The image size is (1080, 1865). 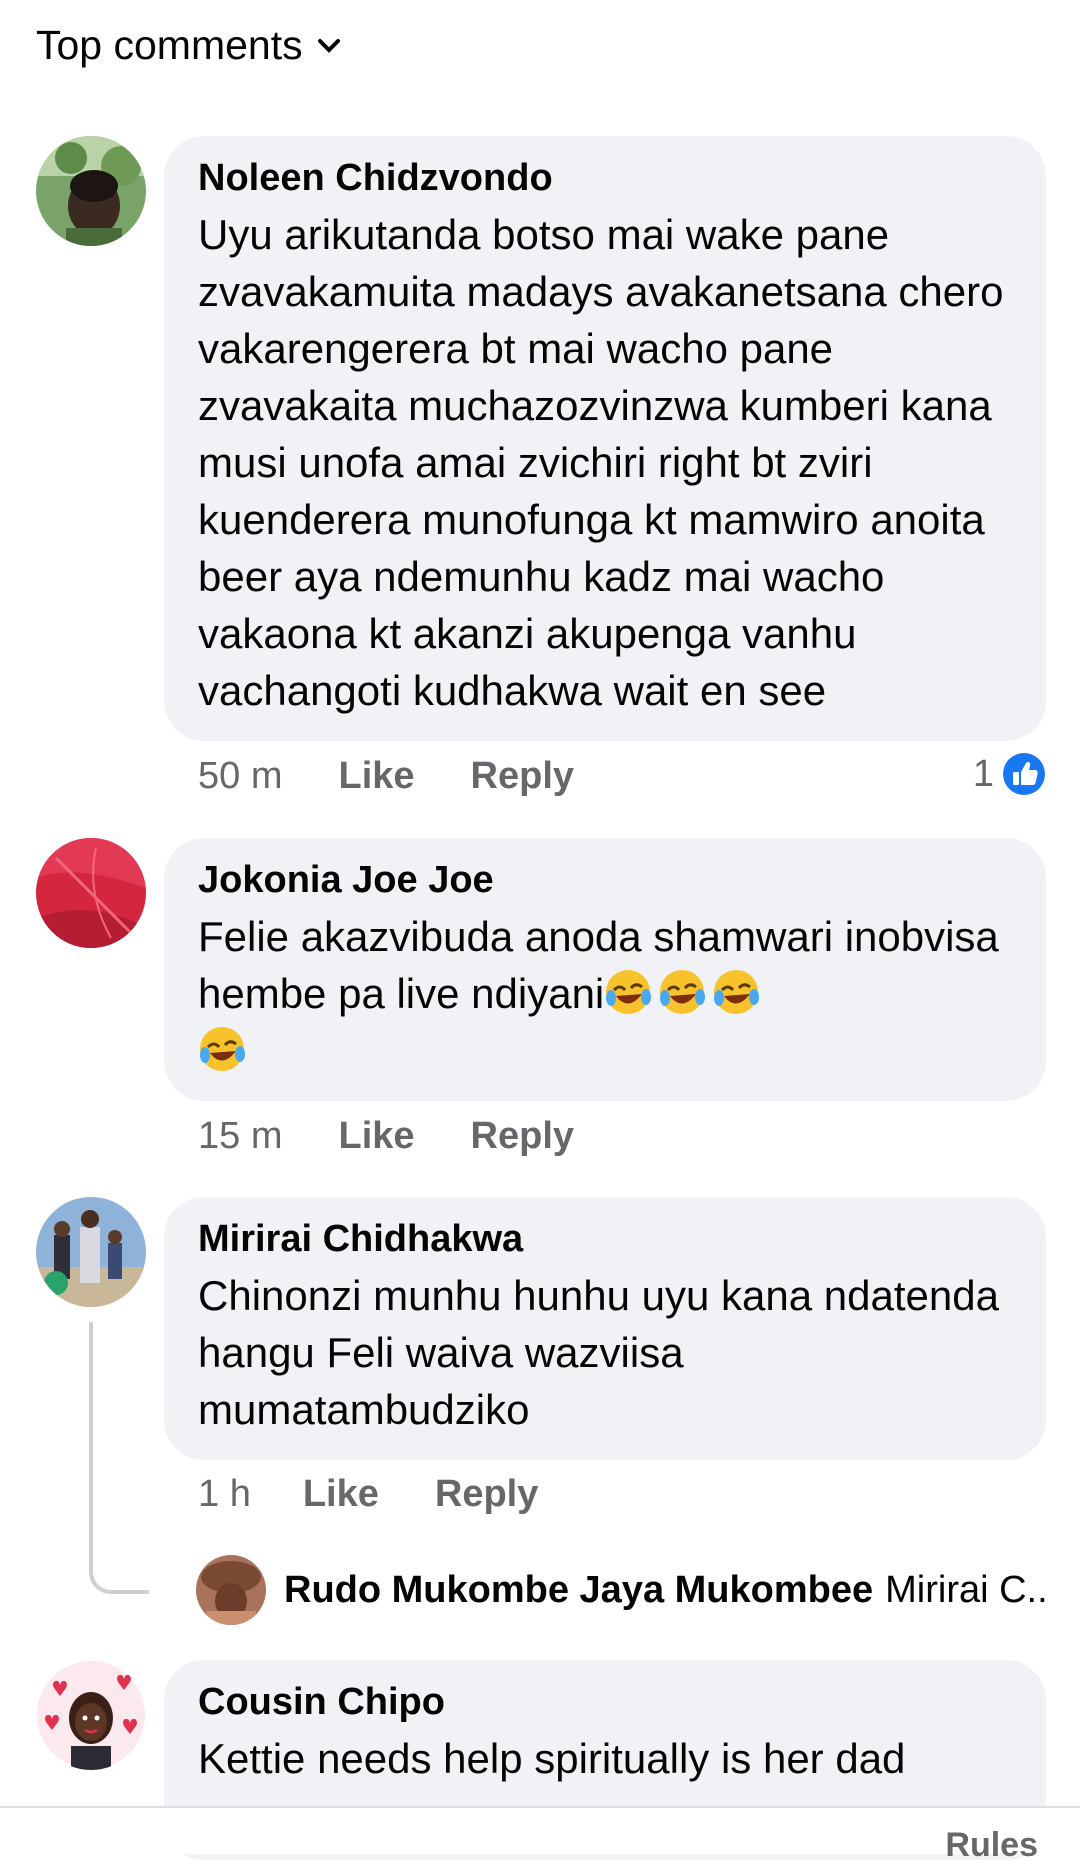 I want to click on comment-actions: 15 m Like Reply, so click(x=386, y=1136).